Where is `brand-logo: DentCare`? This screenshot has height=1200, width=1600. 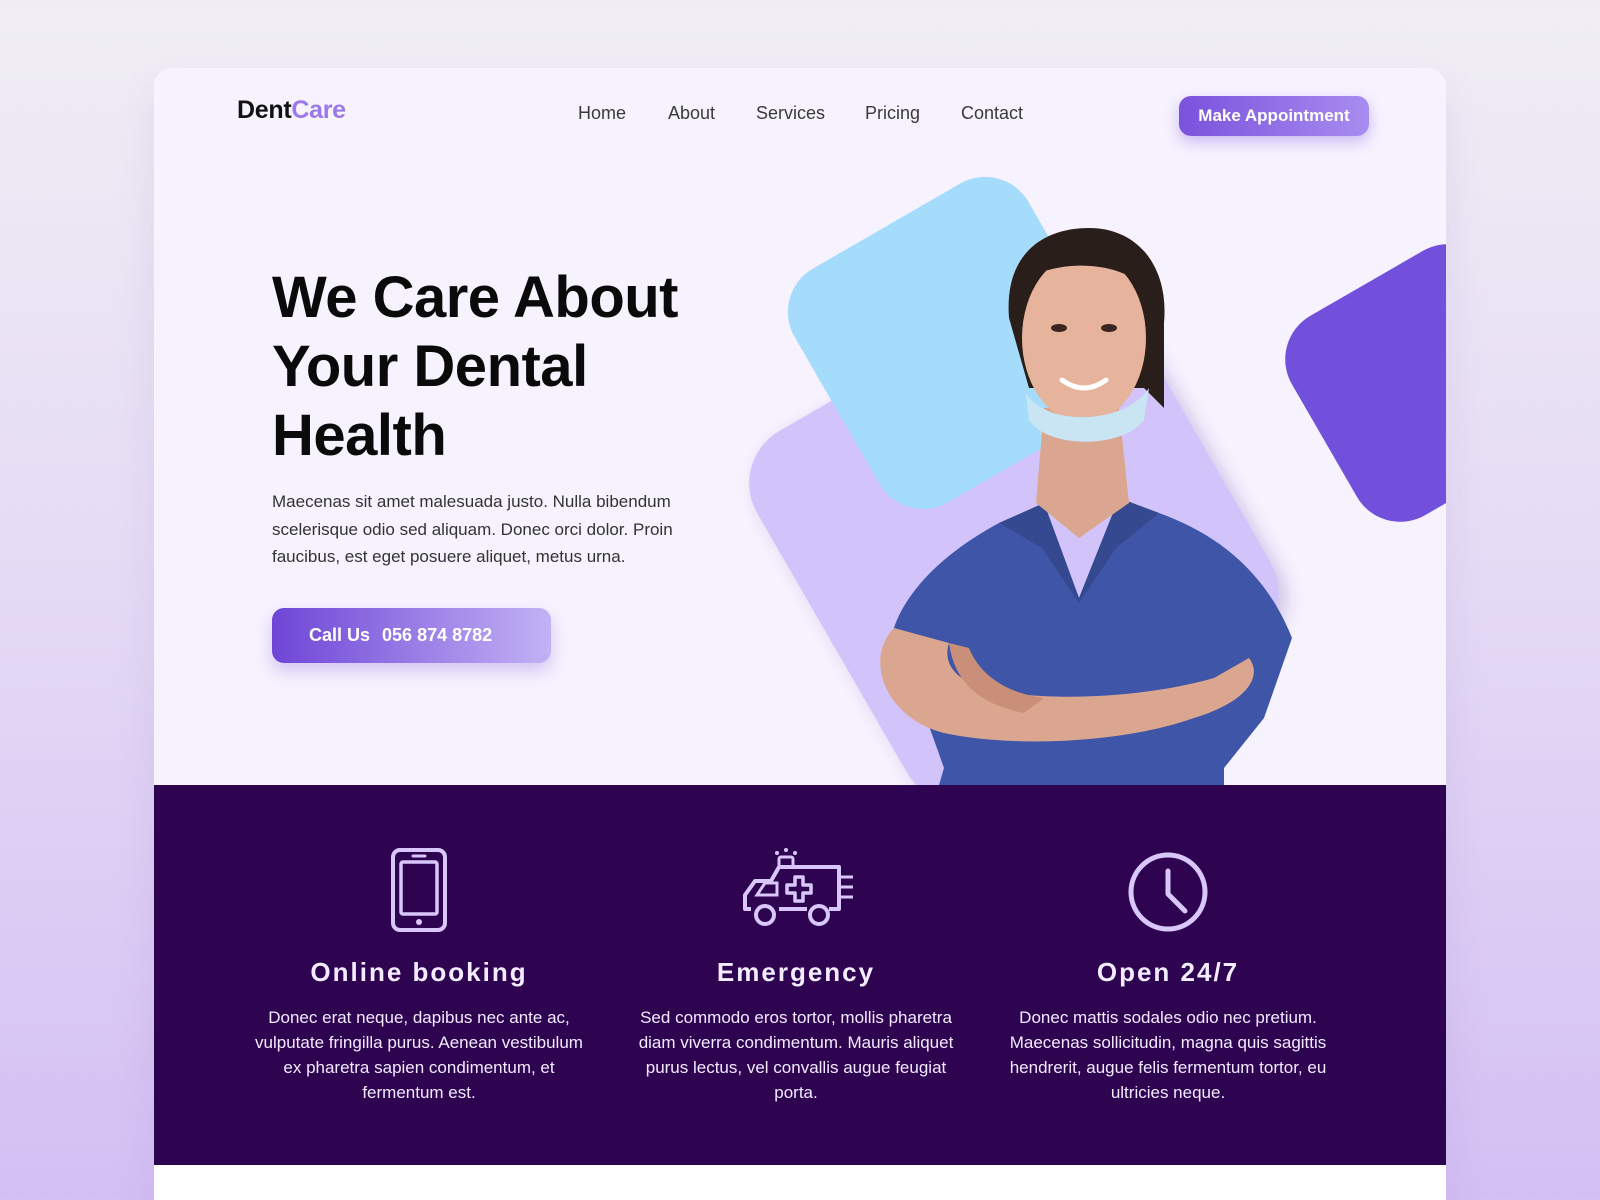 brand-logo: DentCare is located at coordinates (291, 110).